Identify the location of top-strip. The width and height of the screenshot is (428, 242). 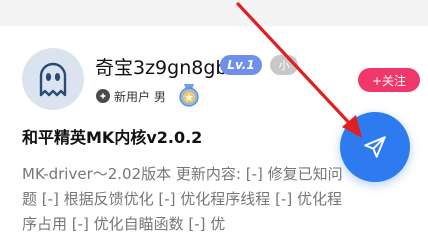
(214, 13).